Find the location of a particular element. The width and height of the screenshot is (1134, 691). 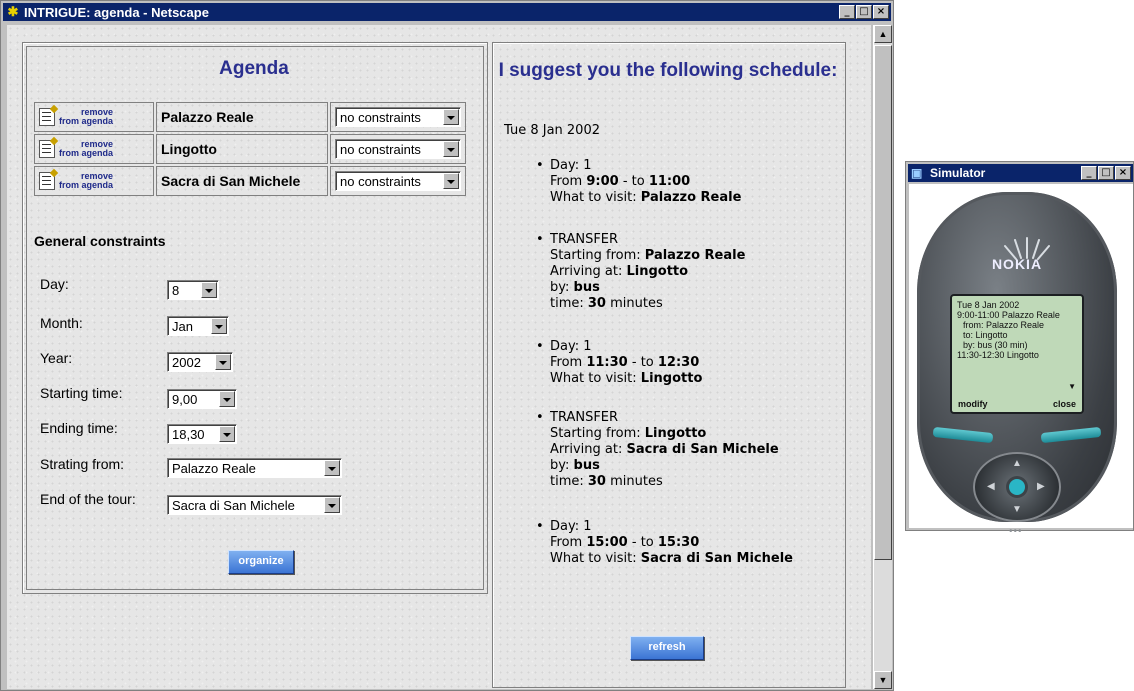

simulator-title: Simulator is located at coordinates (958, 173).